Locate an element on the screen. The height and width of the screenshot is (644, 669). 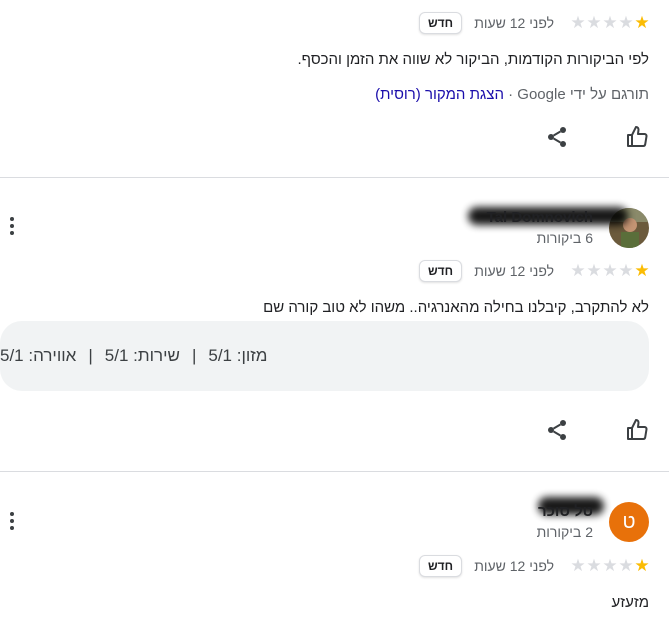
review2-ratings: מזון: 5/1 | שירות: 5/1 | אווירה: 5/1 is located at coordinates (324, 356).